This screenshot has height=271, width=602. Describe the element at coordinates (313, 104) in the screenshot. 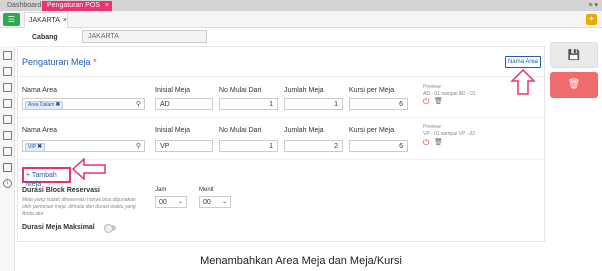

I see `jumlah-meja-input: 1` at that location.